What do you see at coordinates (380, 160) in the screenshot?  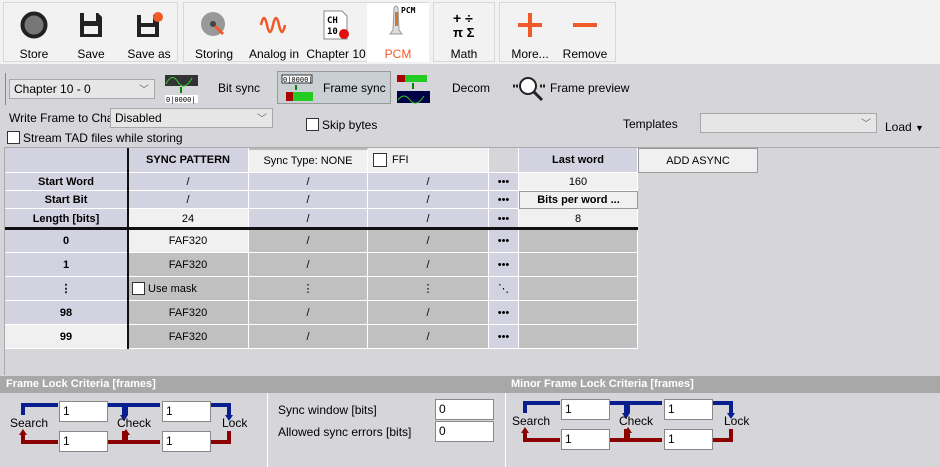 I see `ffi-checkbox` at bounding box center [380, 160].